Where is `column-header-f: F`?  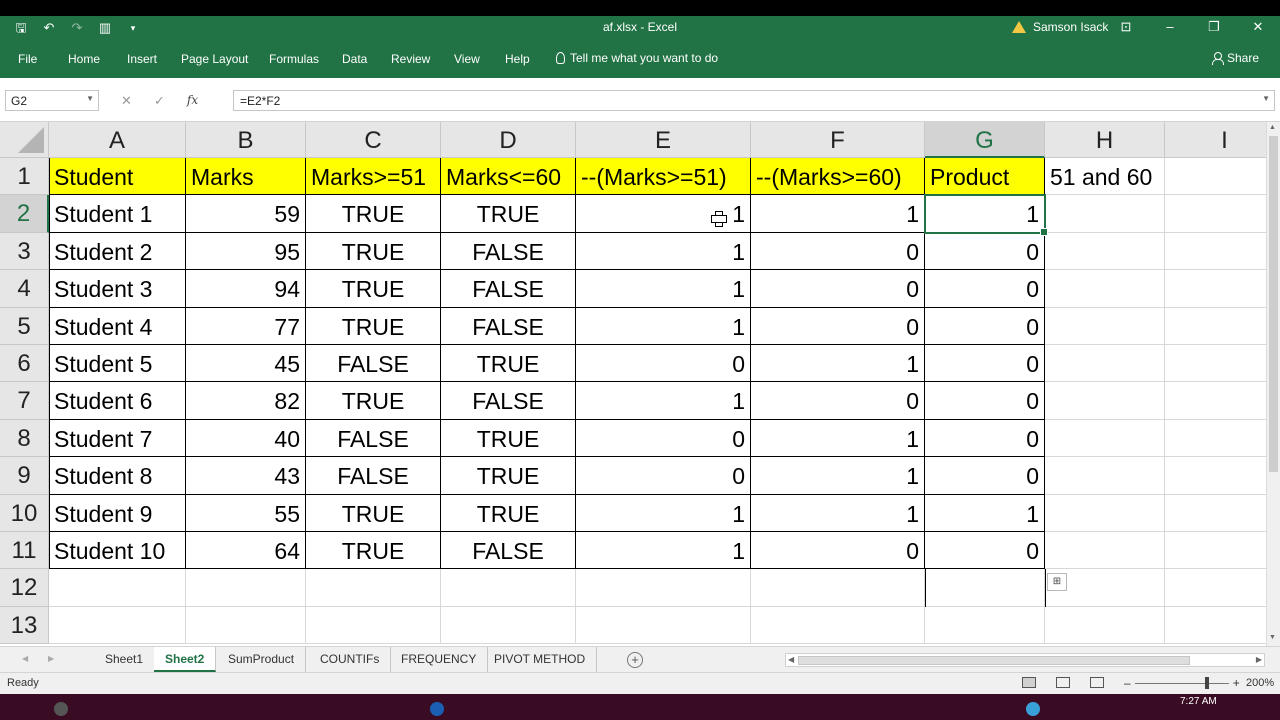 column-header-f: F is located at coordinates (838, 140).